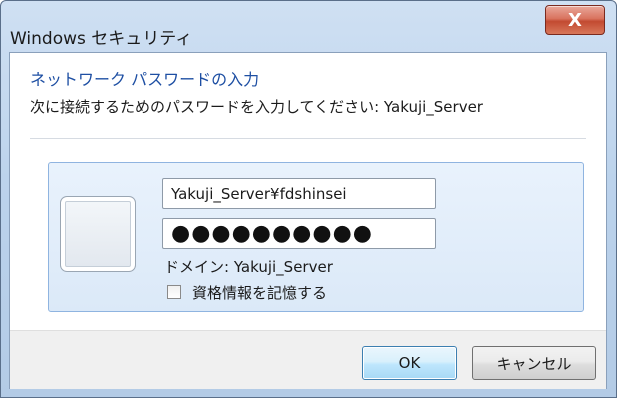 Image resolution: width=617 pixels, height=398 pixels. Describe the element at coordinates (98, 234) in the screenshot. I see `user-tile-icon` at that location.